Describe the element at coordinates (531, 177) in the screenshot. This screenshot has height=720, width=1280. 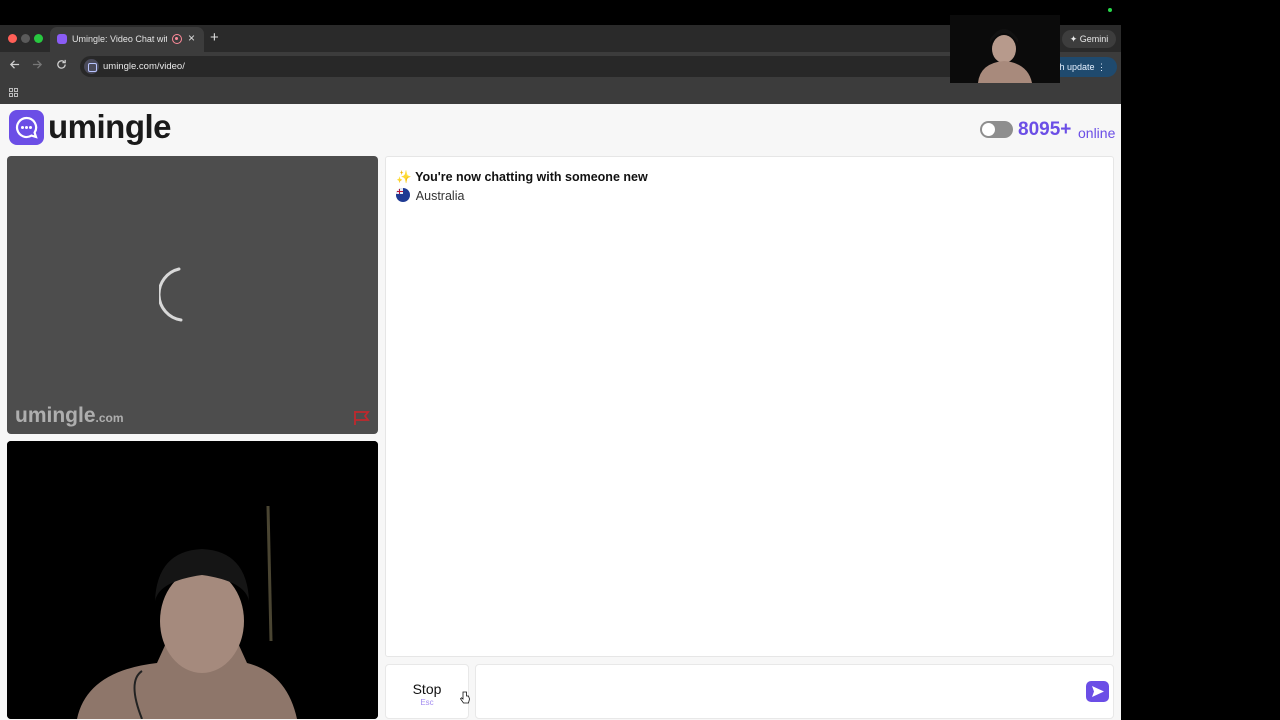
I see `chat-status-text: You're now chatting with someone new` at that location.